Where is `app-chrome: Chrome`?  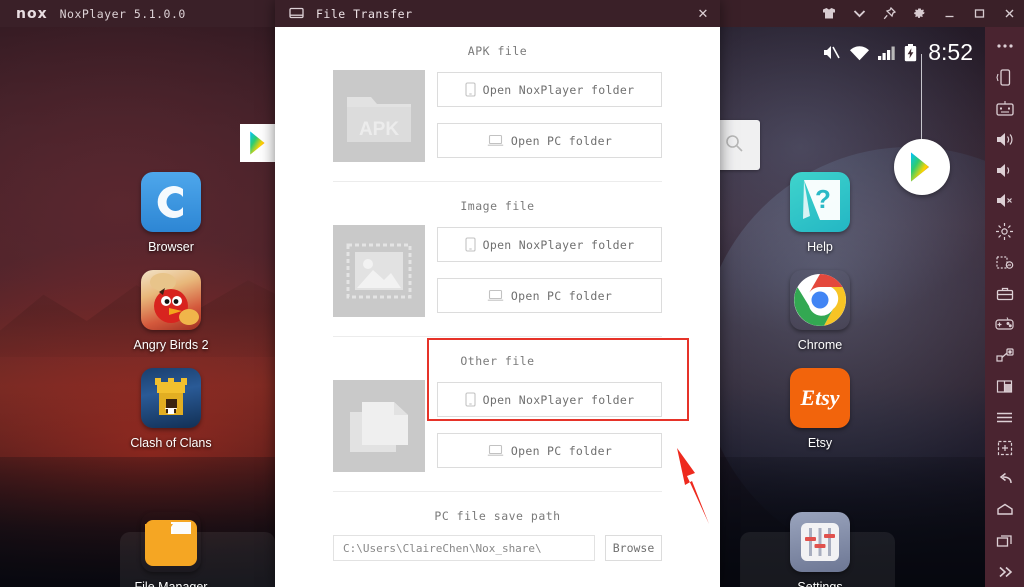
app-chrome: Chrome is located at coordinates (820, 311).